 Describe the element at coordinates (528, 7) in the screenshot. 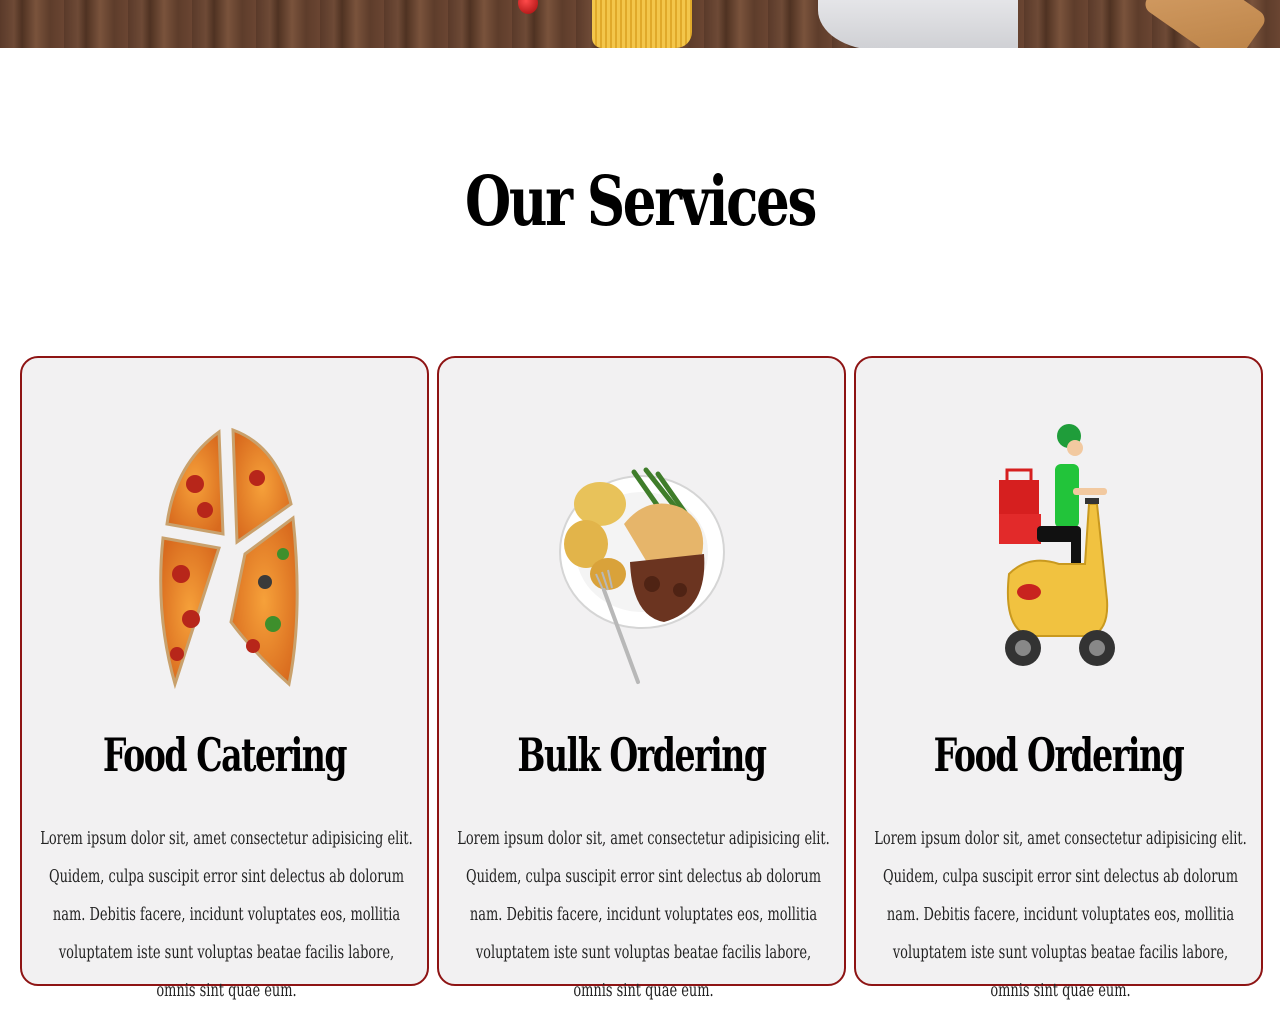

I see `tomato-decoration` at that location.